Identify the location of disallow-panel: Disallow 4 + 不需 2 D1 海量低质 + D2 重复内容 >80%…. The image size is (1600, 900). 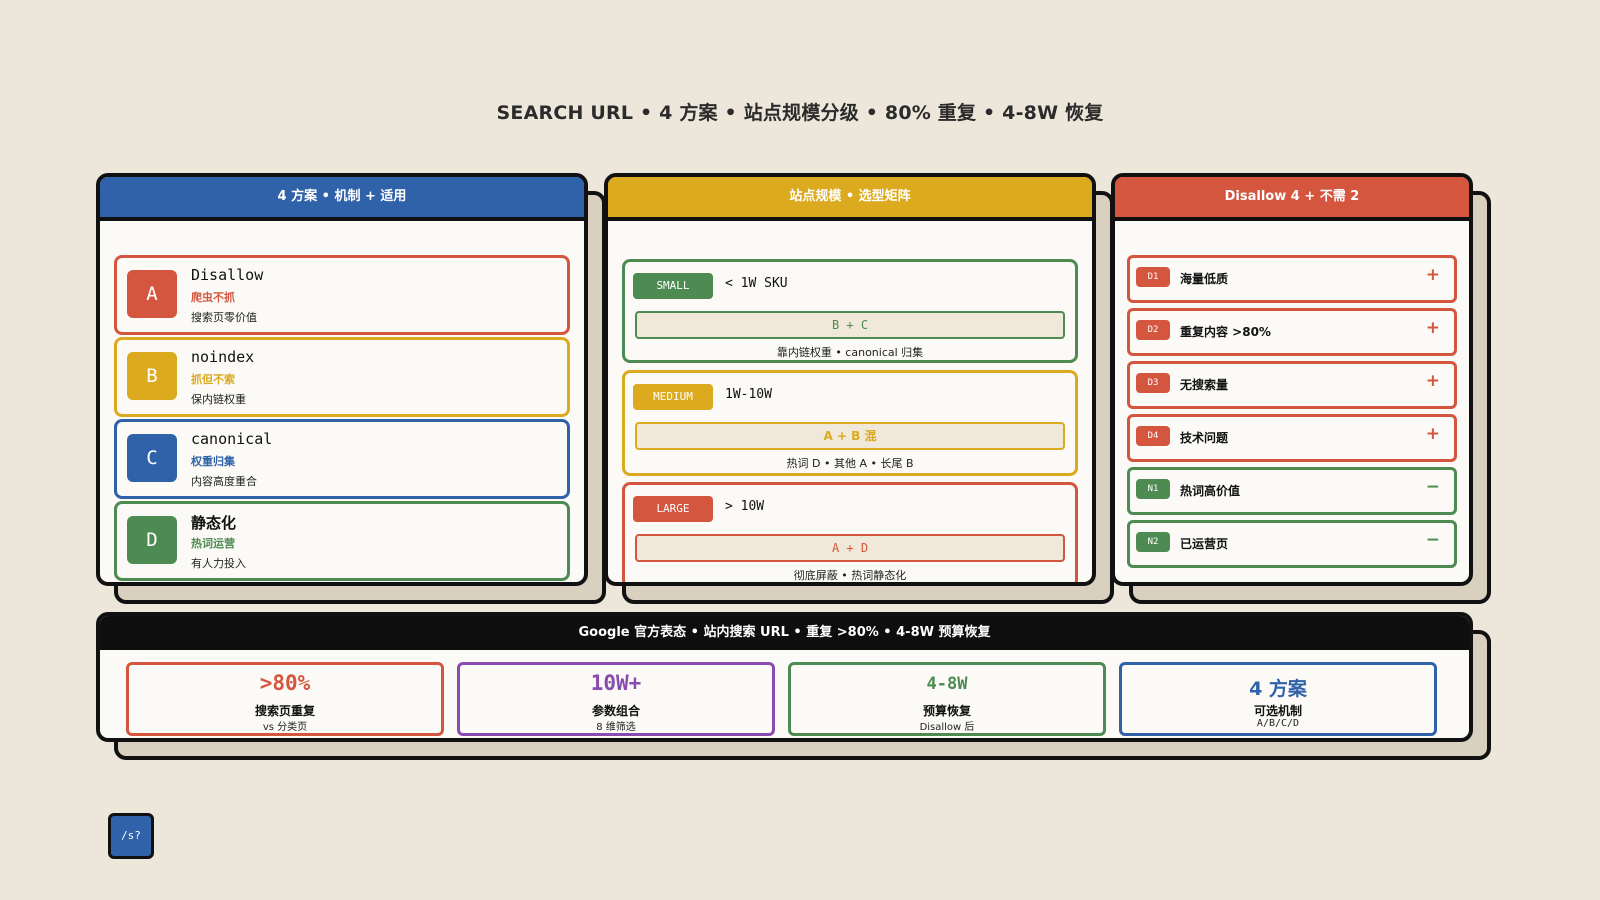
(1301, 388).